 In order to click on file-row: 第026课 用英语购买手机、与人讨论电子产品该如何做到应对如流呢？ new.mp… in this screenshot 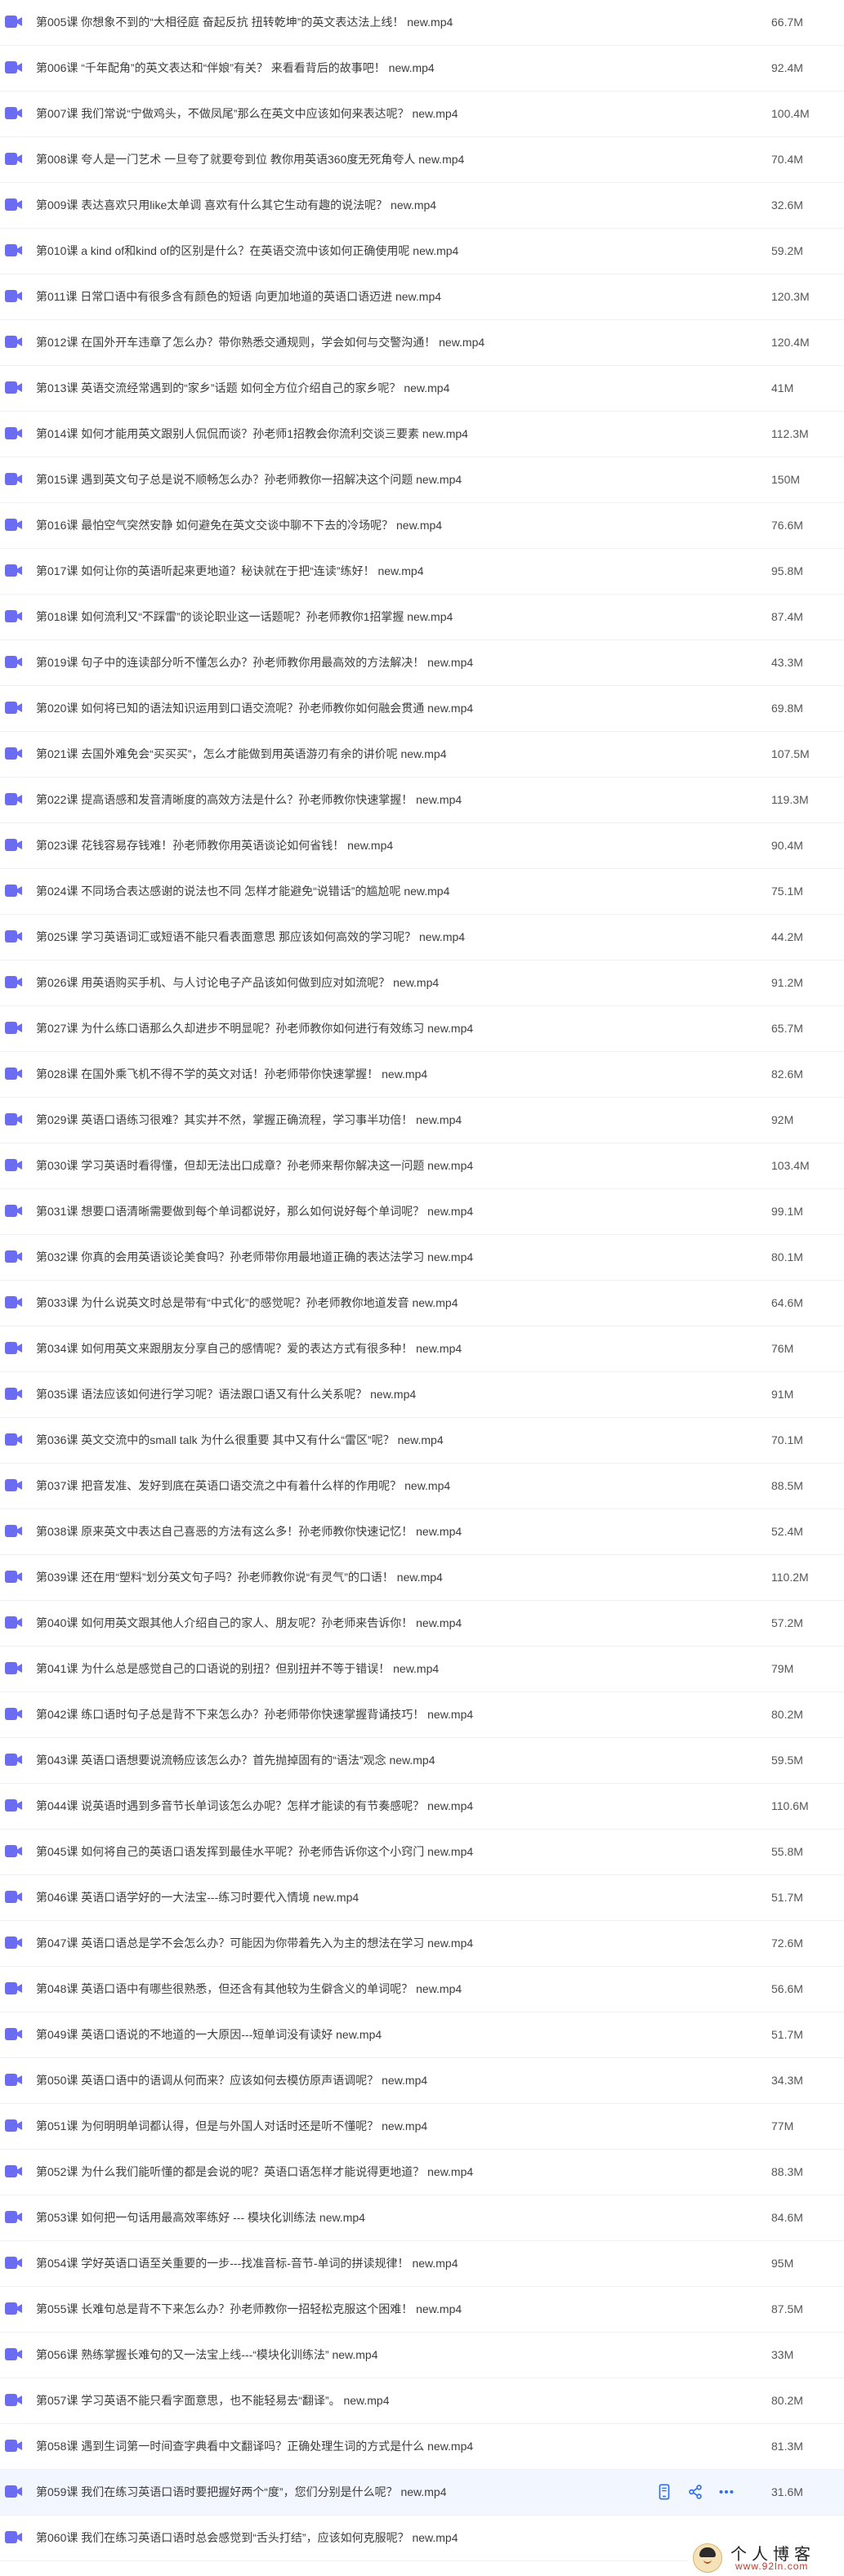, I will do `click(422, 983)`.